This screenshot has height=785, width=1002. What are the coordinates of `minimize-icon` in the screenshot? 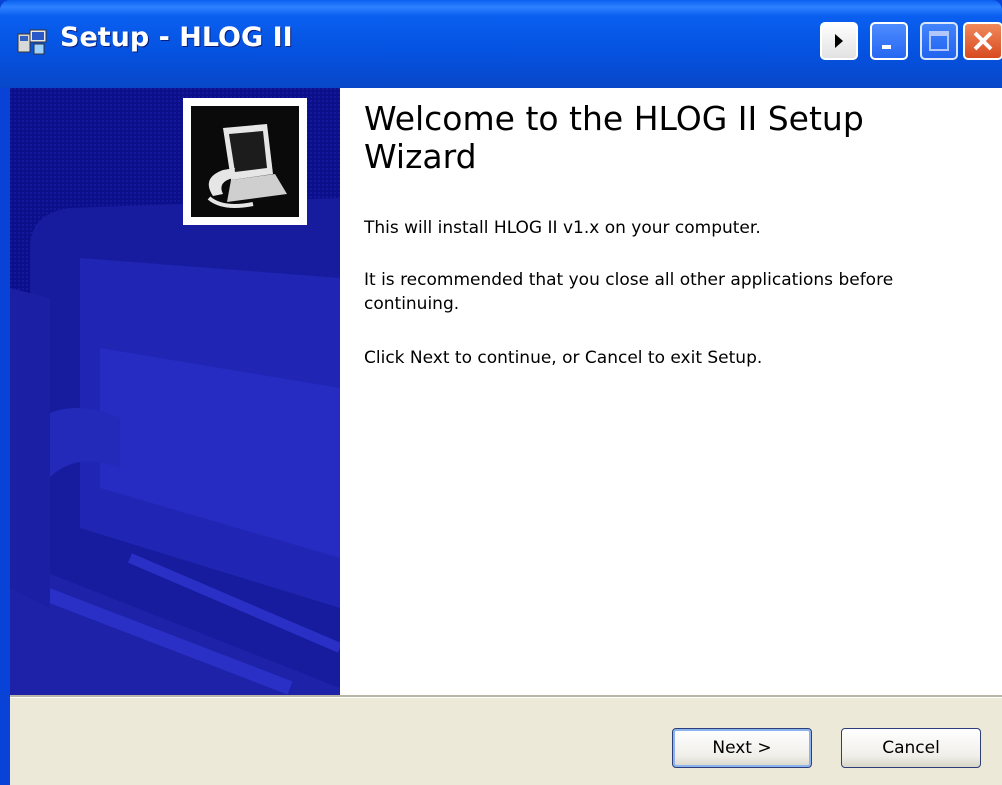 It's located at (886, 47).